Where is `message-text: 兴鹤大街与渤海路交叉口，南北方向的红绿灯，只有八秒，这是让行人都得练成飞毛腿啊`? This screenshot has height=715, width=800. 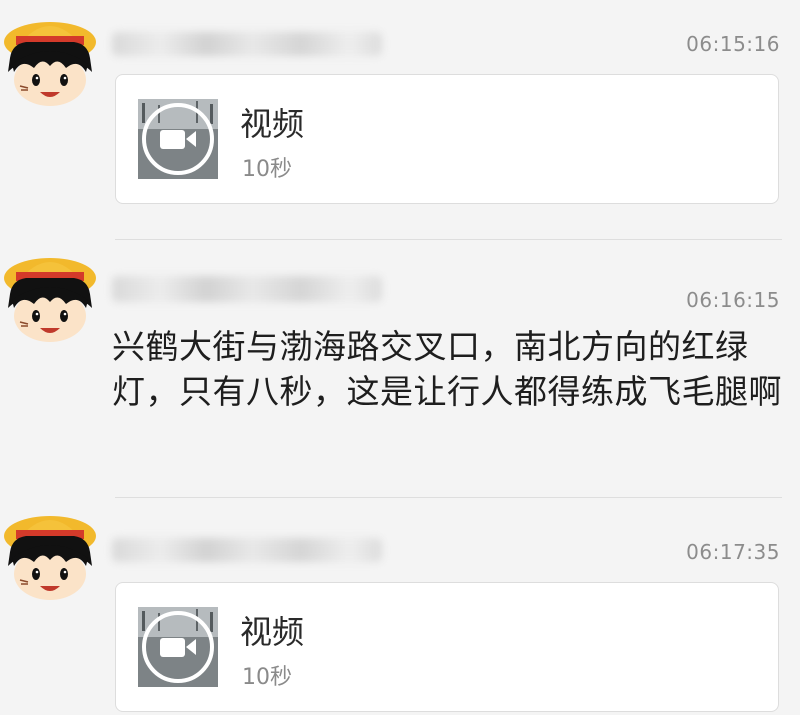 message-text: 兴鹤大街与渤海路交叉口，南北方向的红绿灯，只有八秒，这是让行人都得练成飞毛腿啊 is located at coordinates (447, 369).